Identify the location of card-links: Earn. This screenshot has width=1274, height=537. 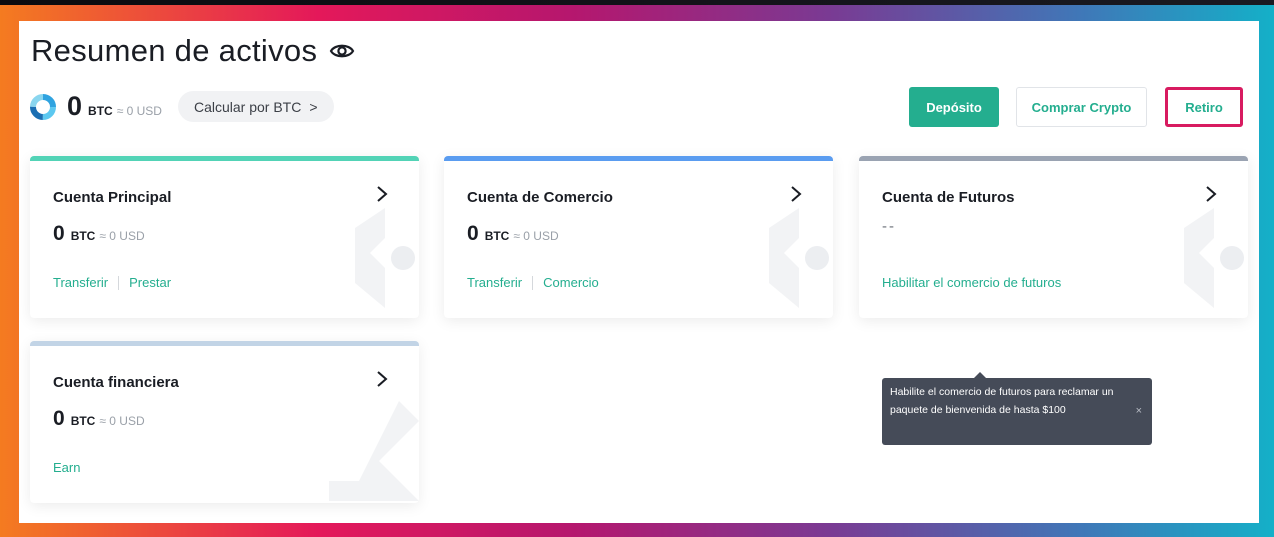
(66, 467).